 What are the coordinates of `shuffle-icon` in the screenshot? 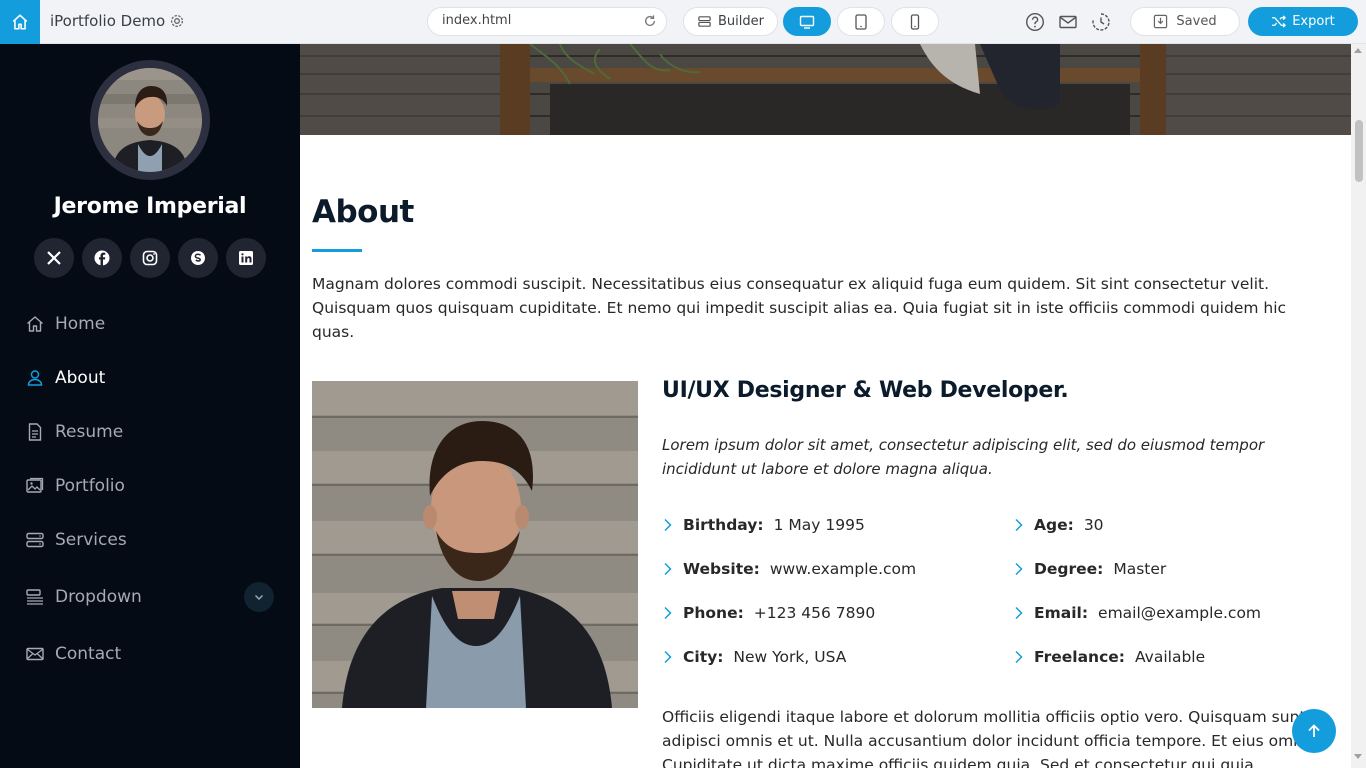 It's located at (1279, 21).